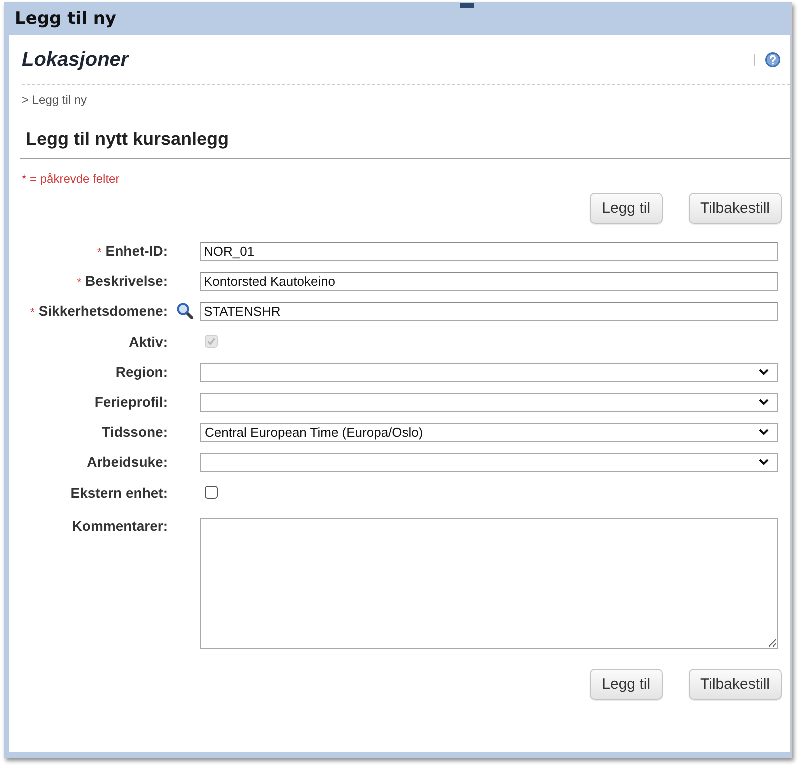 Image resolution: width=800 pixels, height=772 pixels. Describe the element at coordinates (148, 342) in the screenshot. I see `field-label: Aktiv:` at that location.